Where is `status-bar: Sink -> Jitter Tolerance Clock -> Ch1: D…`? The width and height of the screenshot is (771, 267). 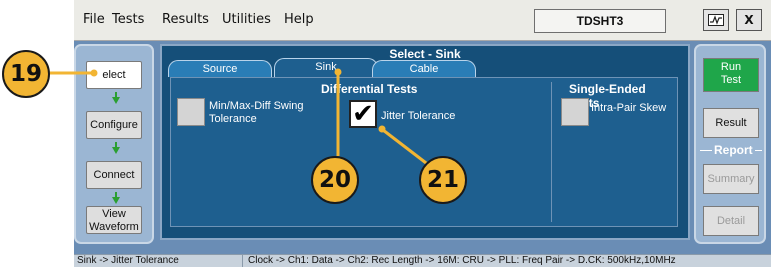
status-bar: Sink -> Jitter Tolerance Clock -> Ch1: D… is located at coordinates (422, 260).